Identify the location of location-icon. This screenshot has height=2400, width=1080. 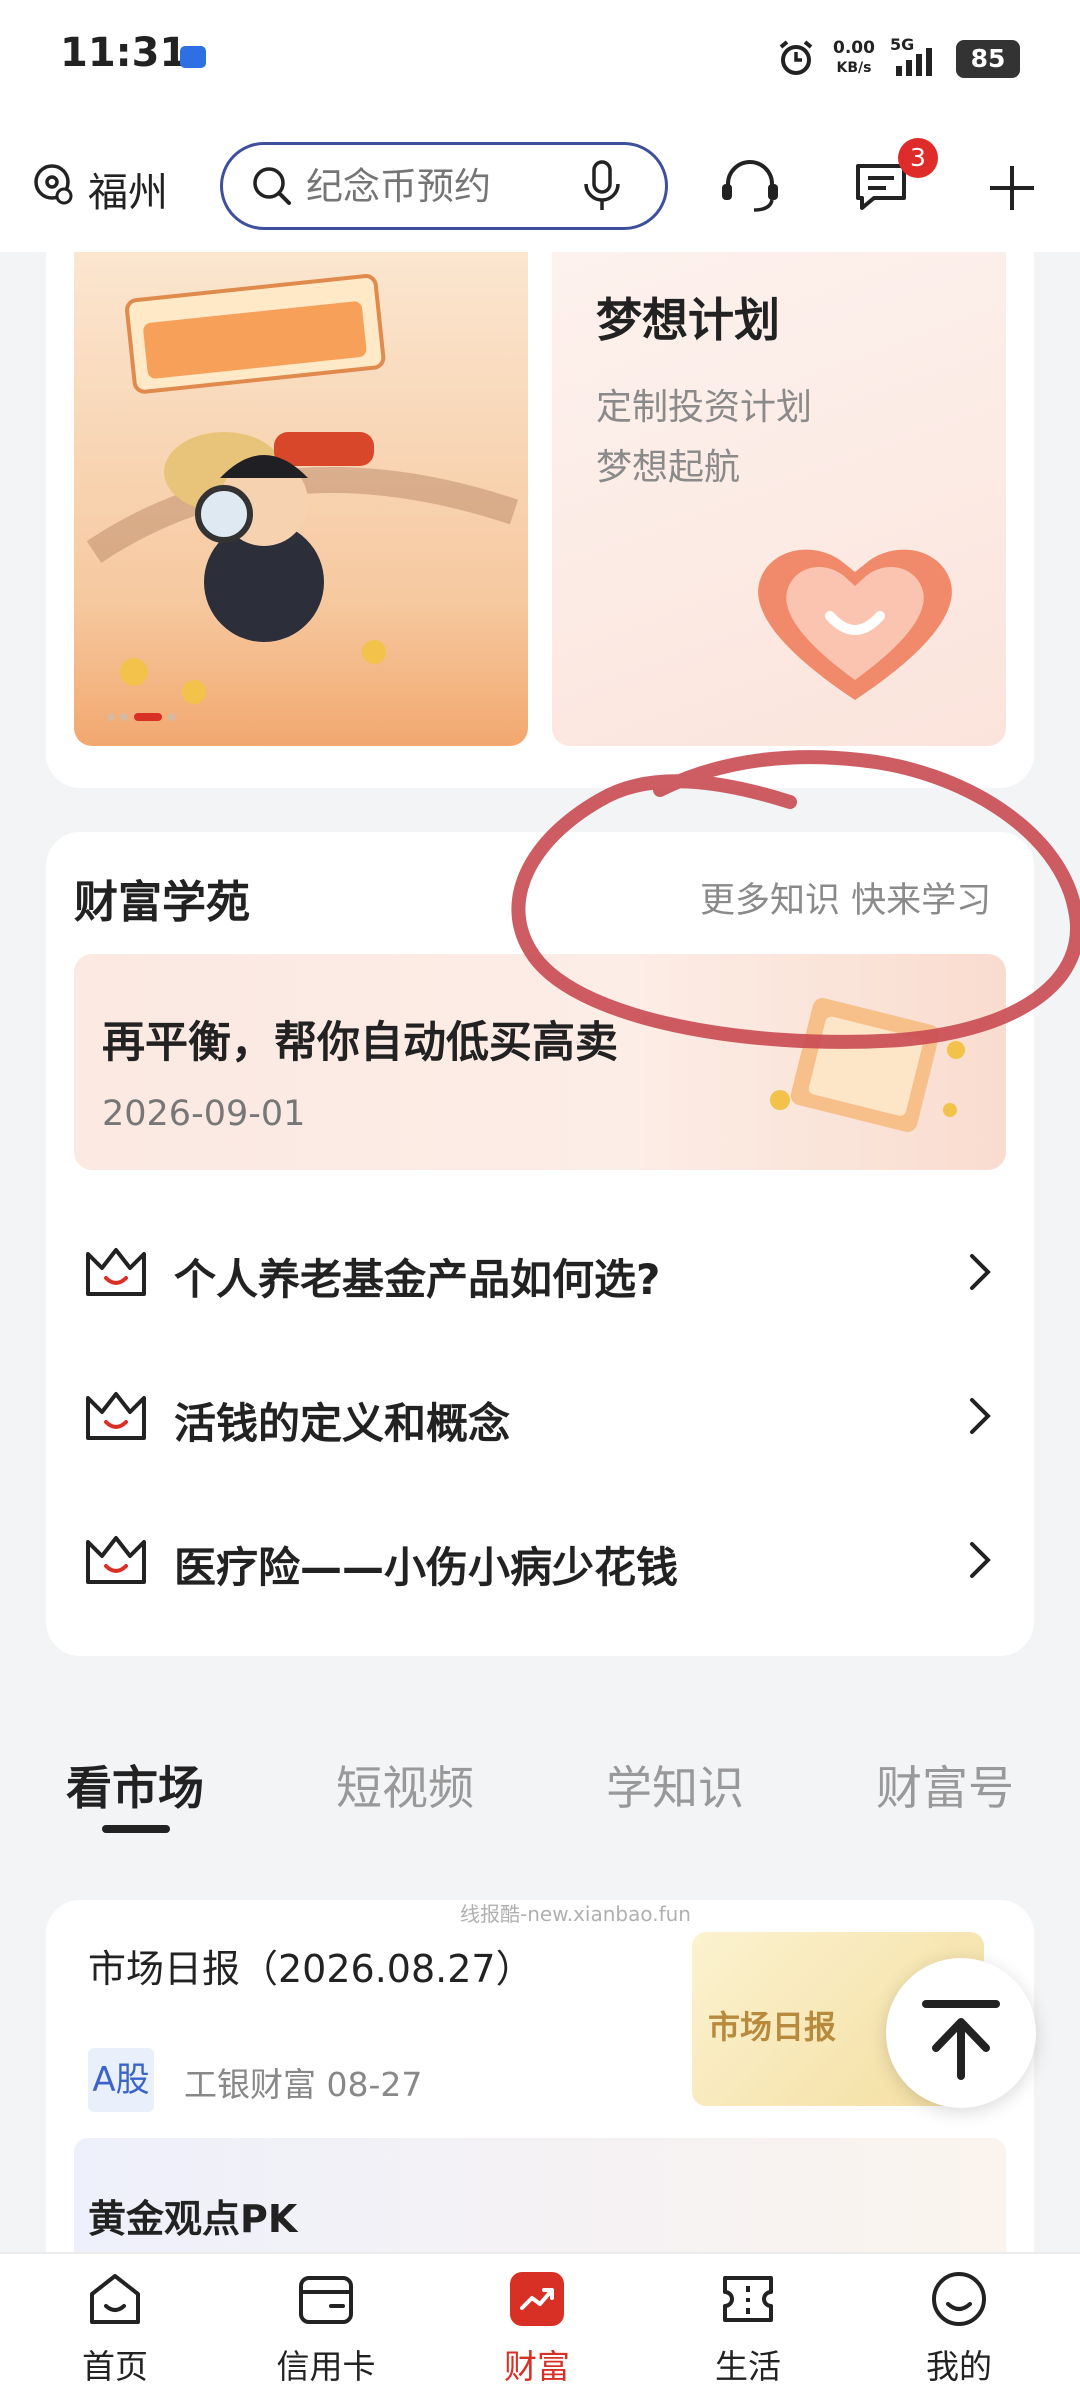
(53, 186).